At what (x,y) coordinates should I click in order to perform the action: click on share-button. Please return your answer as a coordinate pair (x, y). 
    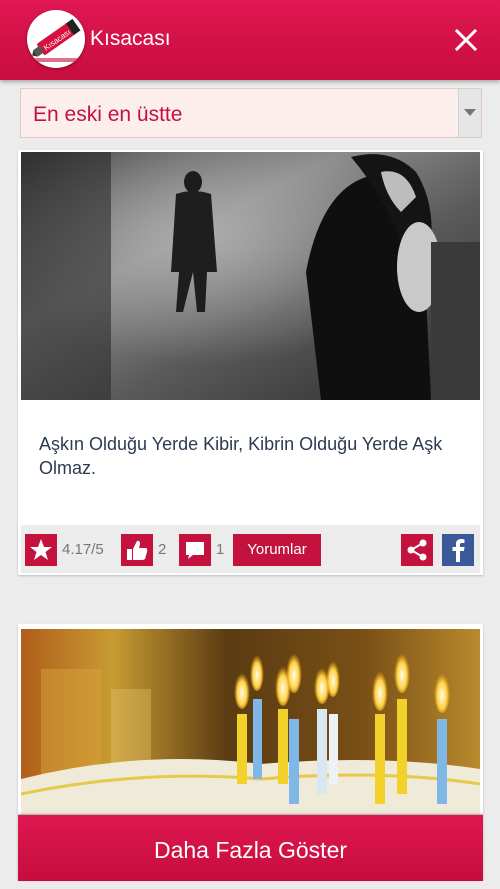
    Looking at the image, I should click on (417, 550).